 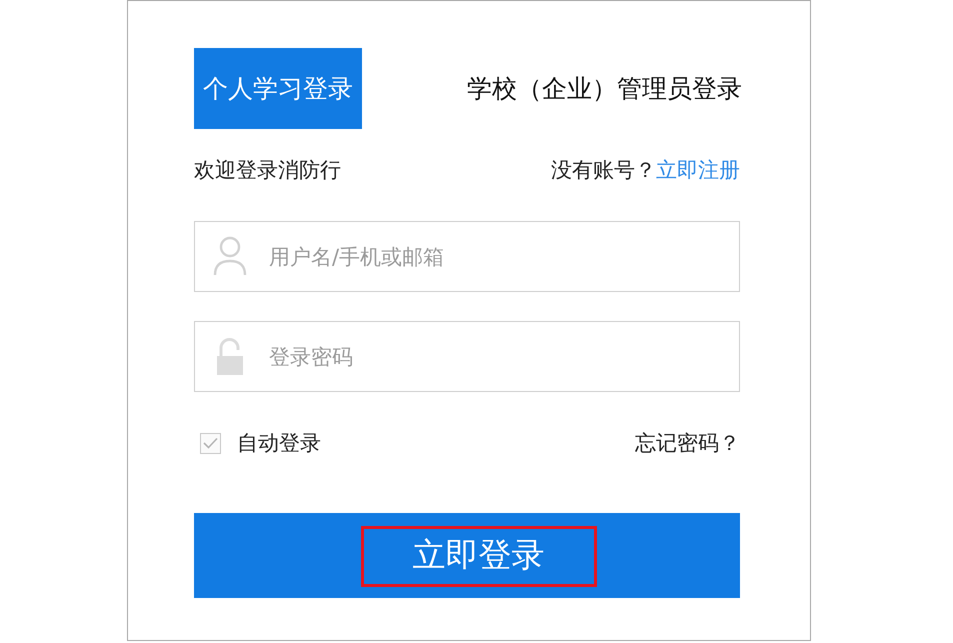 I want to click on login-button: 立即登录, so click(x=467, y=555).